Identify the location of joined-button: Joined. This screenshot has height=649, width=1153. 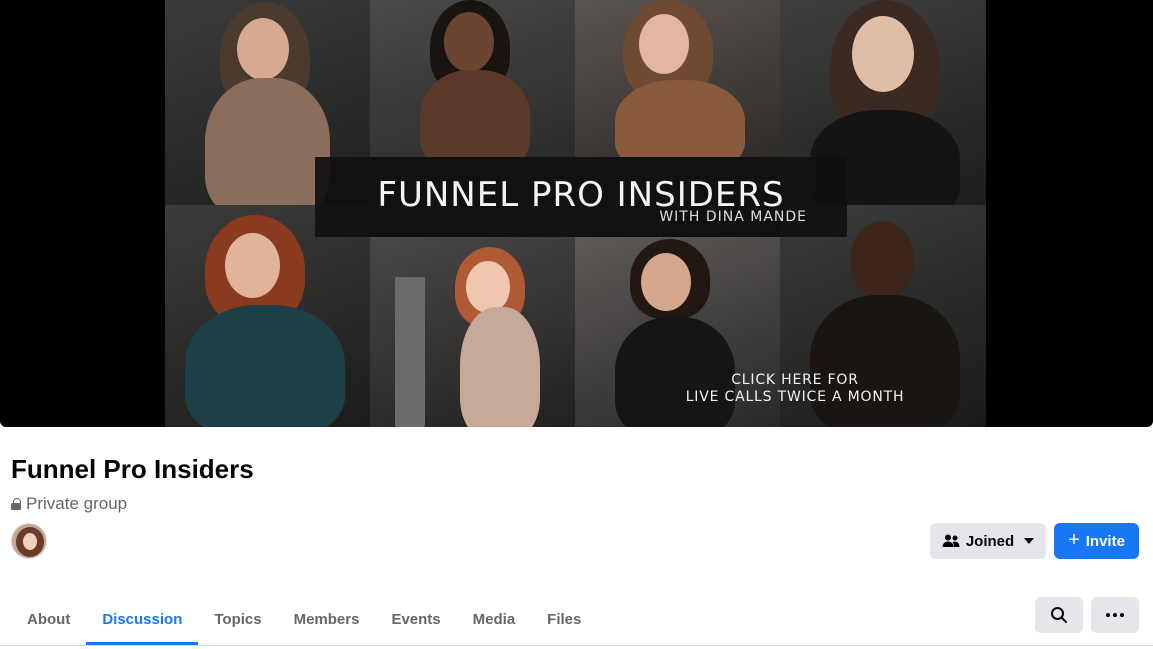
(988, 541).